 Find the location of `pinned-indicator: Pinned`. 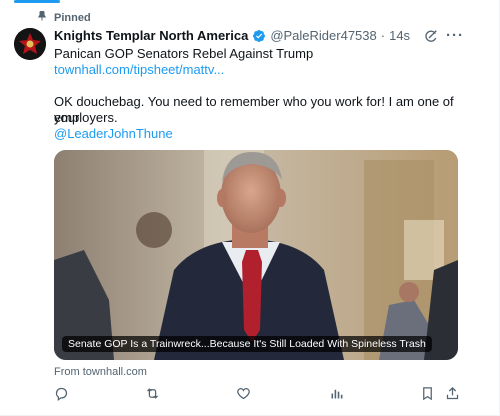

pinned-indicator: Pinned is located at coordinates (63, 17).